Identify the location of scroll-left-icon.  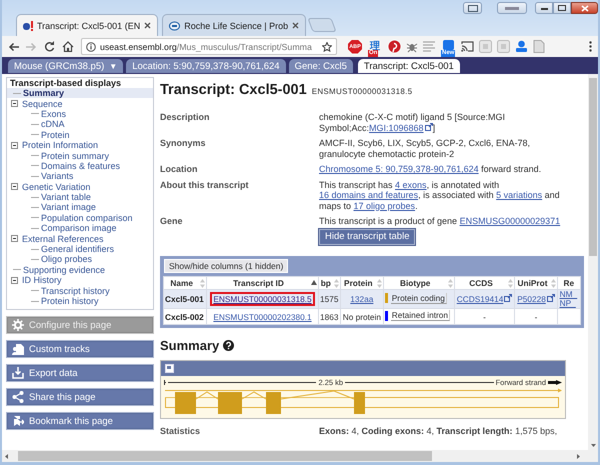
(6, 456).